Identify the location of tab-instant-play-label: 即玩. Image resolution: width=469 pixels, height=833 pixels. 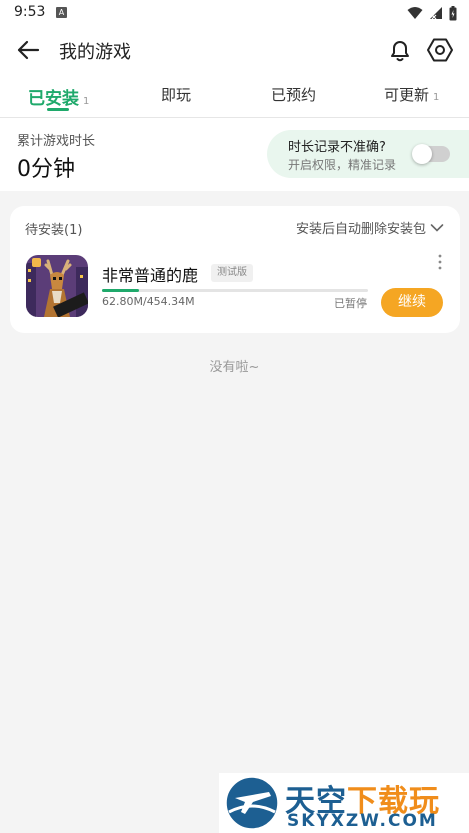
(176, 95).